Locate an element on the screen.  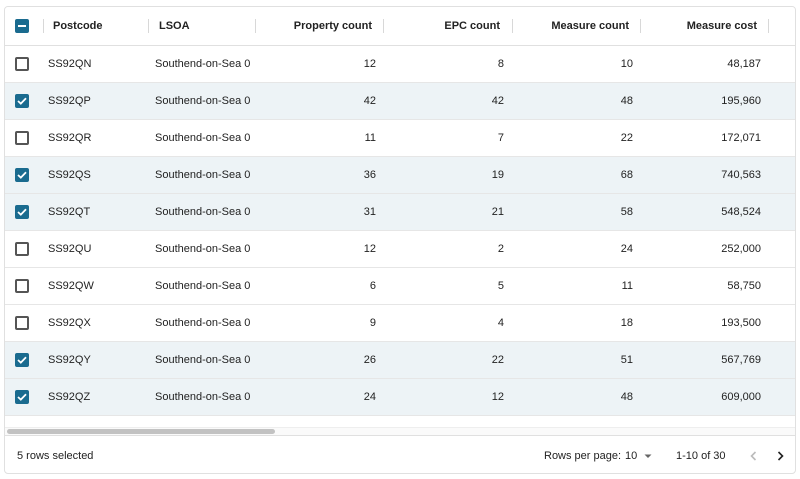
cell-epc-count: 21 is located at coordinates (497, 212).